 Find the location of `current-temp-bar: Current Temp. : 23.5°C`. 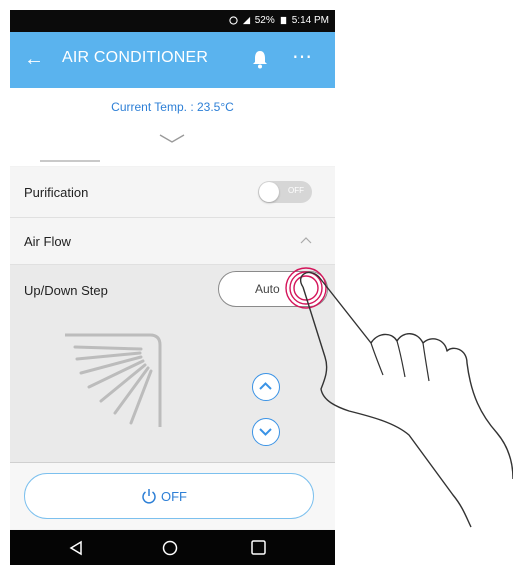

current-temp-bar: Current Temp. : 23.5°C is located at coordinates (172, 107).